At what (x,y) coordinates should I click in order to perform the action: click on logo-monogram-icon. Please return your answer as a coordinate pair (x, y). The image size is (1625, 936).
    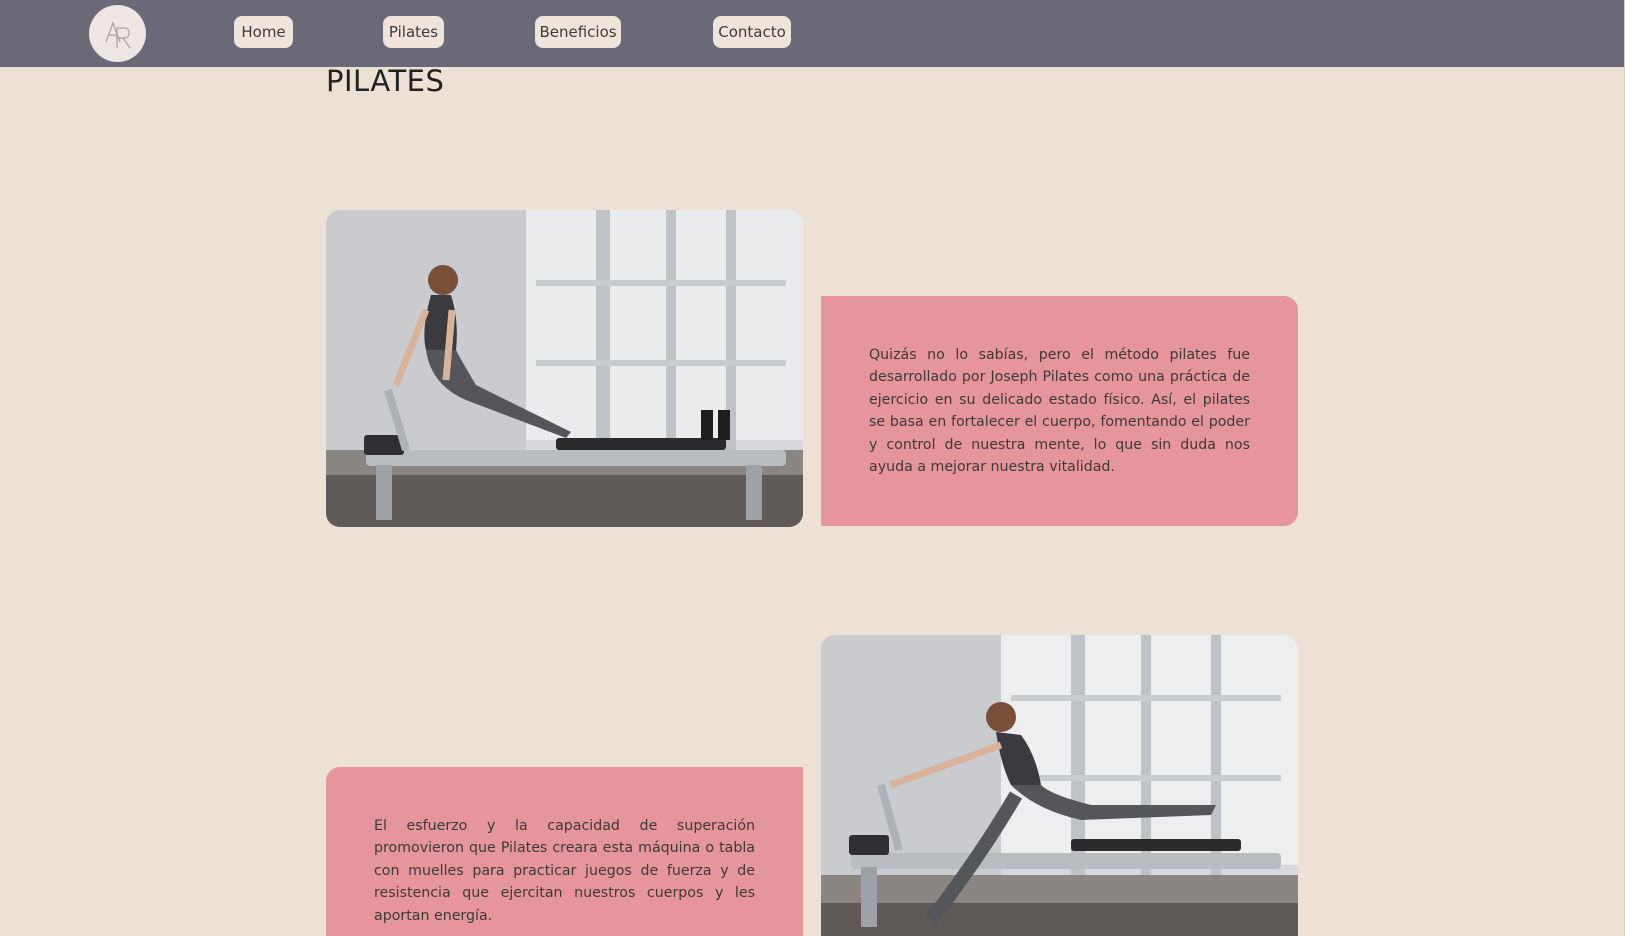
    Looking at the image, I should click on (117, 34).